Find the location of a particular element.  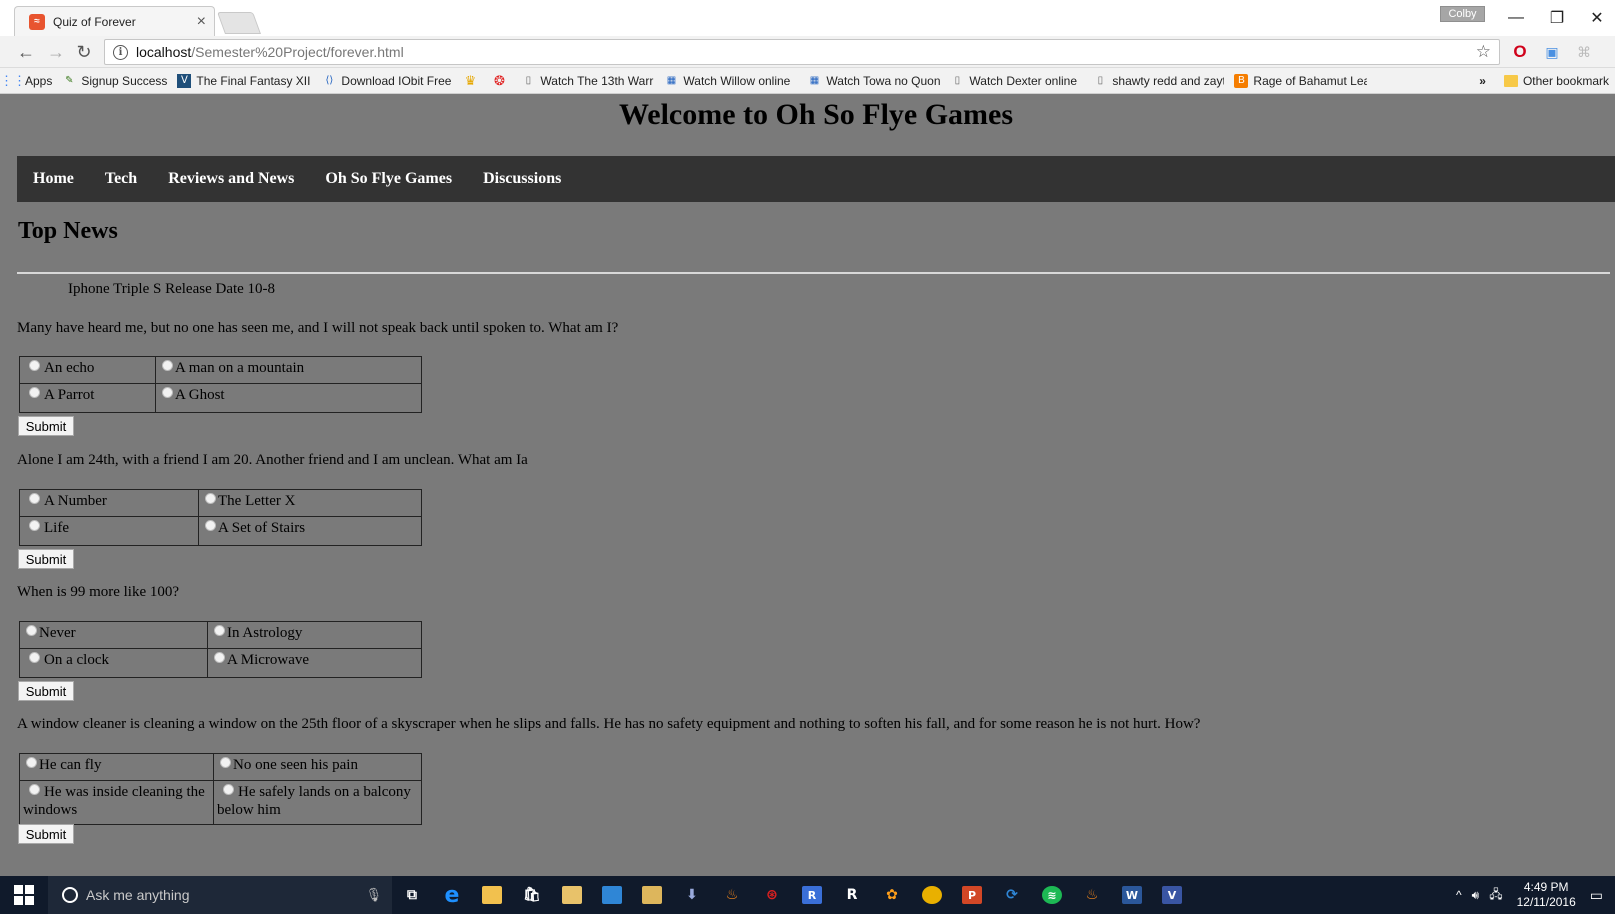

app-icon: ⬇ is located at coordinates (692, 895).